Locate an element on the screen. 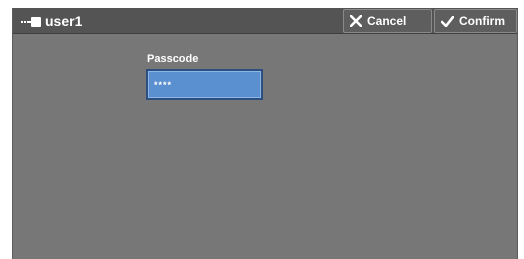  passcode-label: Passcode is located at coordinates (173, 59).